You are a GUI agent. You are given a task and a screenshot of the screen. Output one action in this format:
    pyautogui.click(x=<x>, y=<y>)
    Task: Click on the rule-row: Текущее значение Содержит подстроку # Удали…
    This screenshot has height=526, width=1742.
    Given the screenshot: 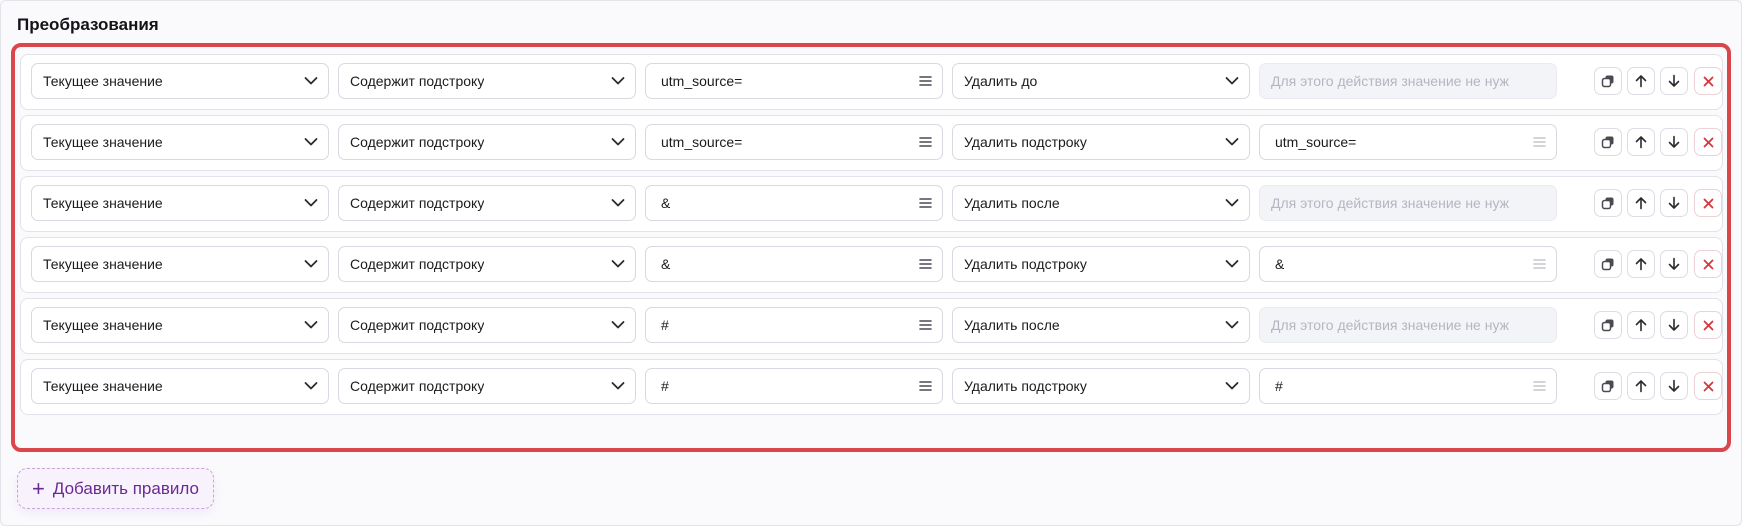 What is the action you would take?
    pyautogui.click(x=871, y=387)
    